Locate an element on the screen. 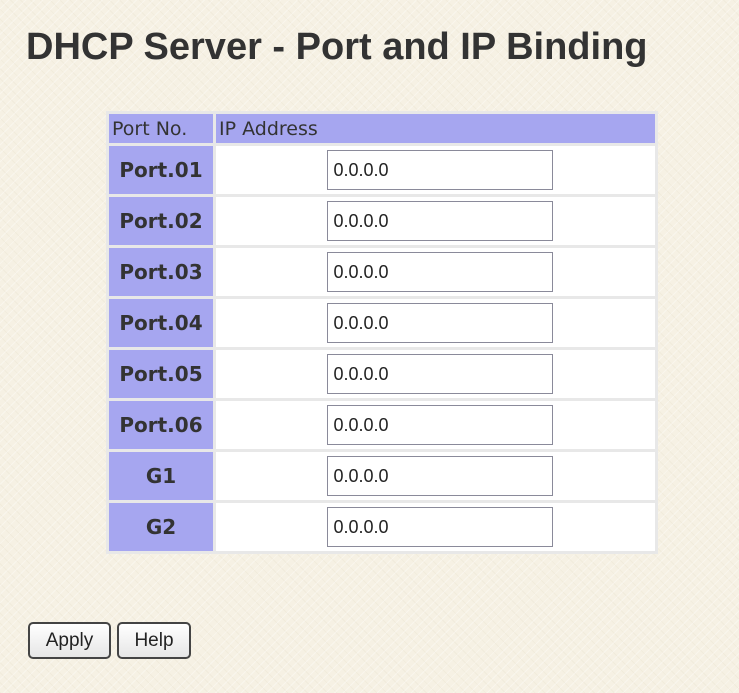  ip-address-header: IP Address is located at coordinates (435, 128).